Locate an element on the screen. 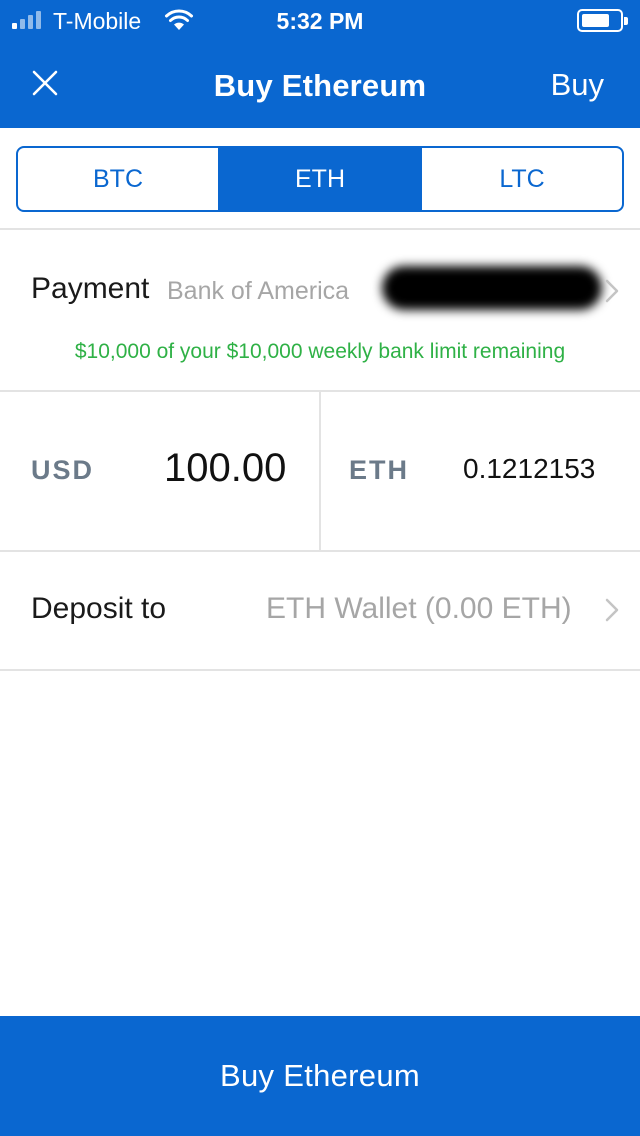 The height and width of the screenshot is (1136, 640). amount-divider is located at coordinates (320, 471).